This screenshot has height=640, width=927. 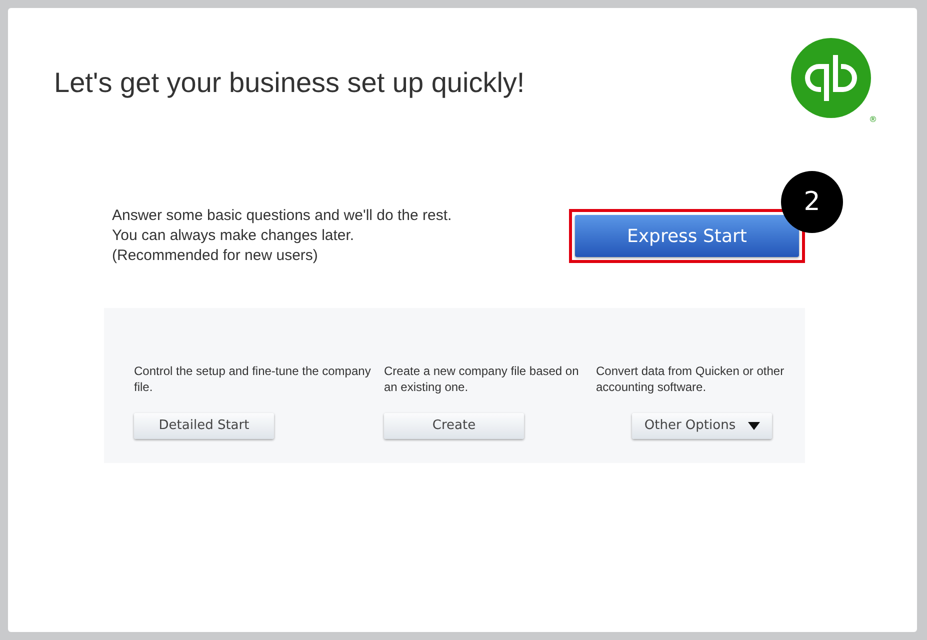 What do you see at coordinates (253, 379) in the screenshot?
I see `option-description: Control the setup and fine-tune the company file.` at bounding box center [253, 379].